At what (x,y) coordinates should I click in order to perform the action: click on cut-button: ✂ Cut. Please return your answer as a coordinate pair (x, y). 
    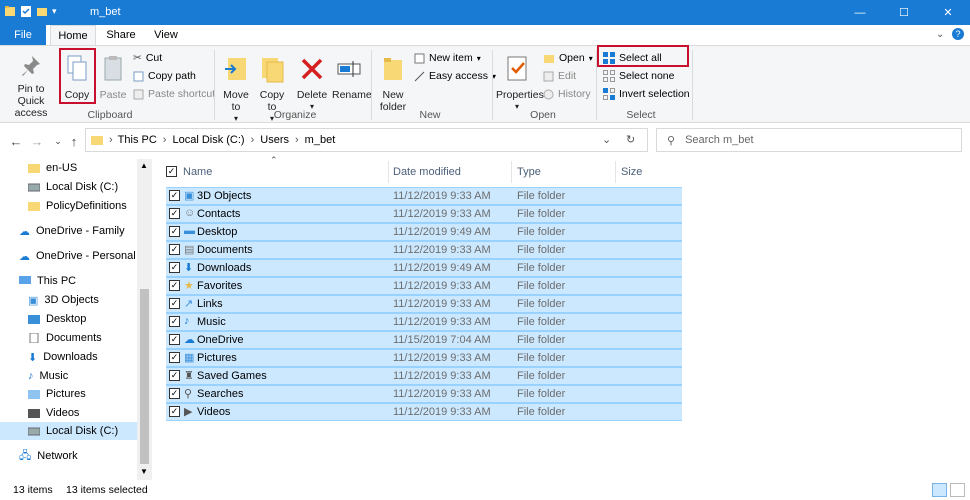
    Looking at the image, I should click on (147, 58).